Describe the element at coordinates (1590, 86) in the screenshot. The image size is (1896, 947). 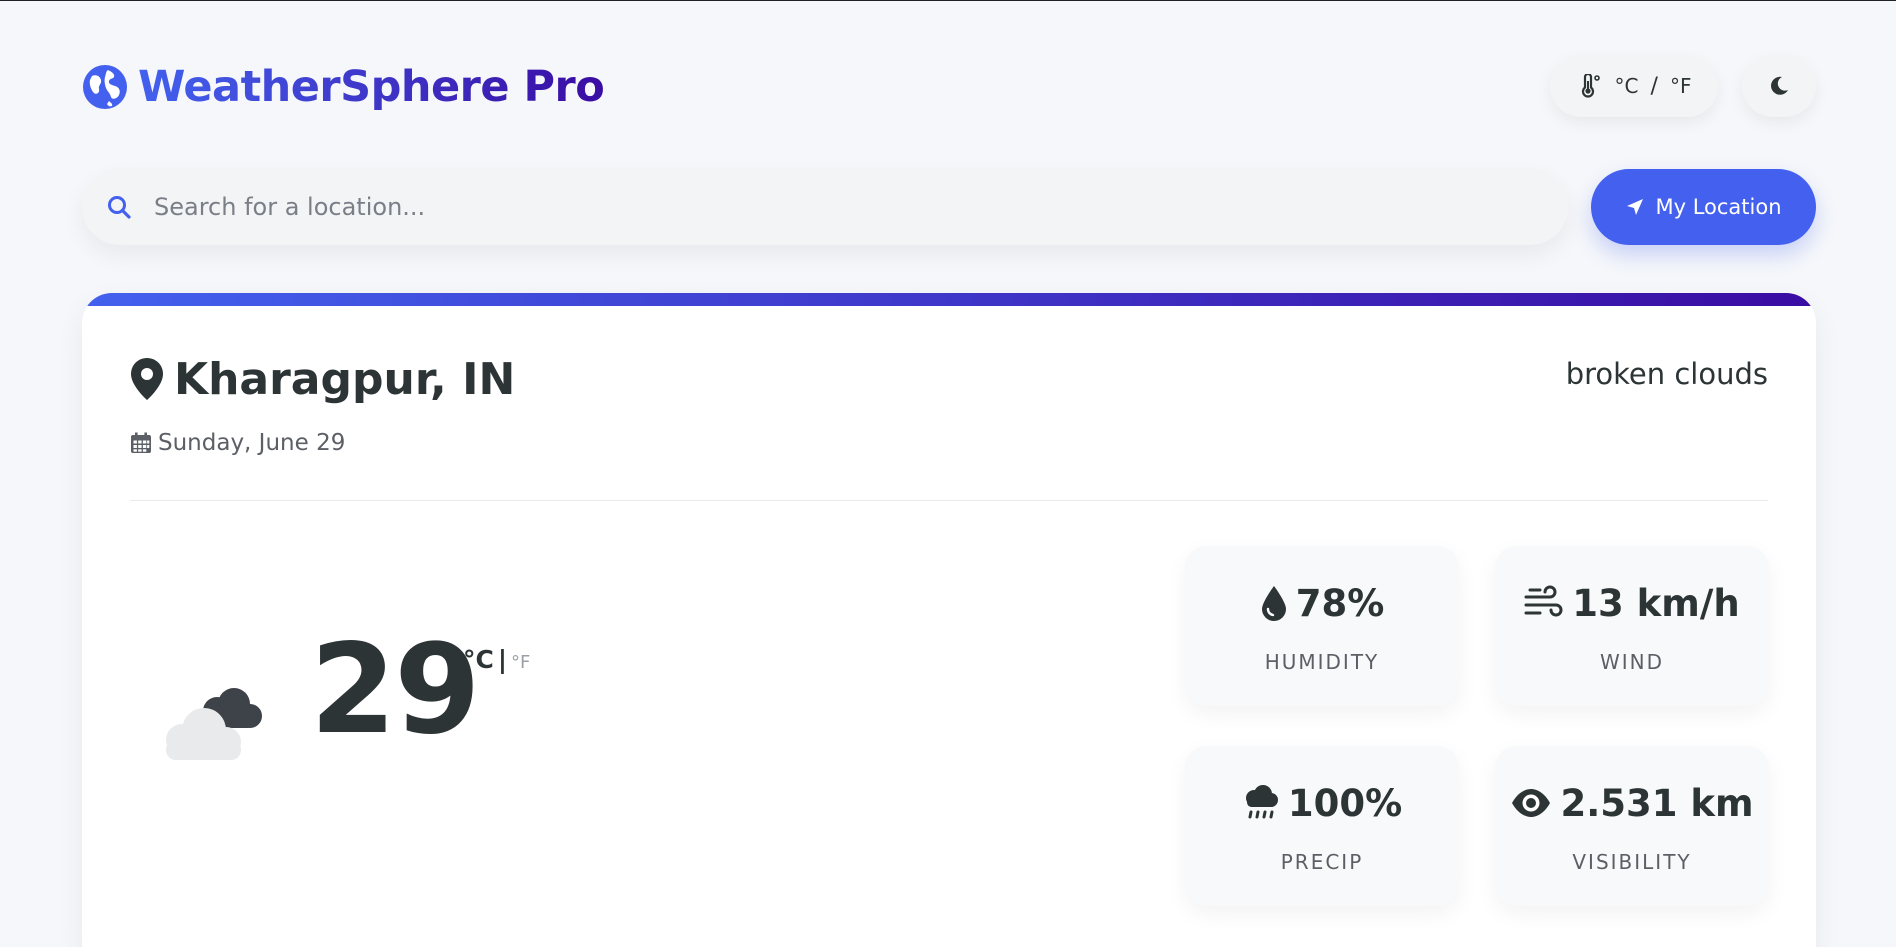
I see `thermometer-icon` at that location.